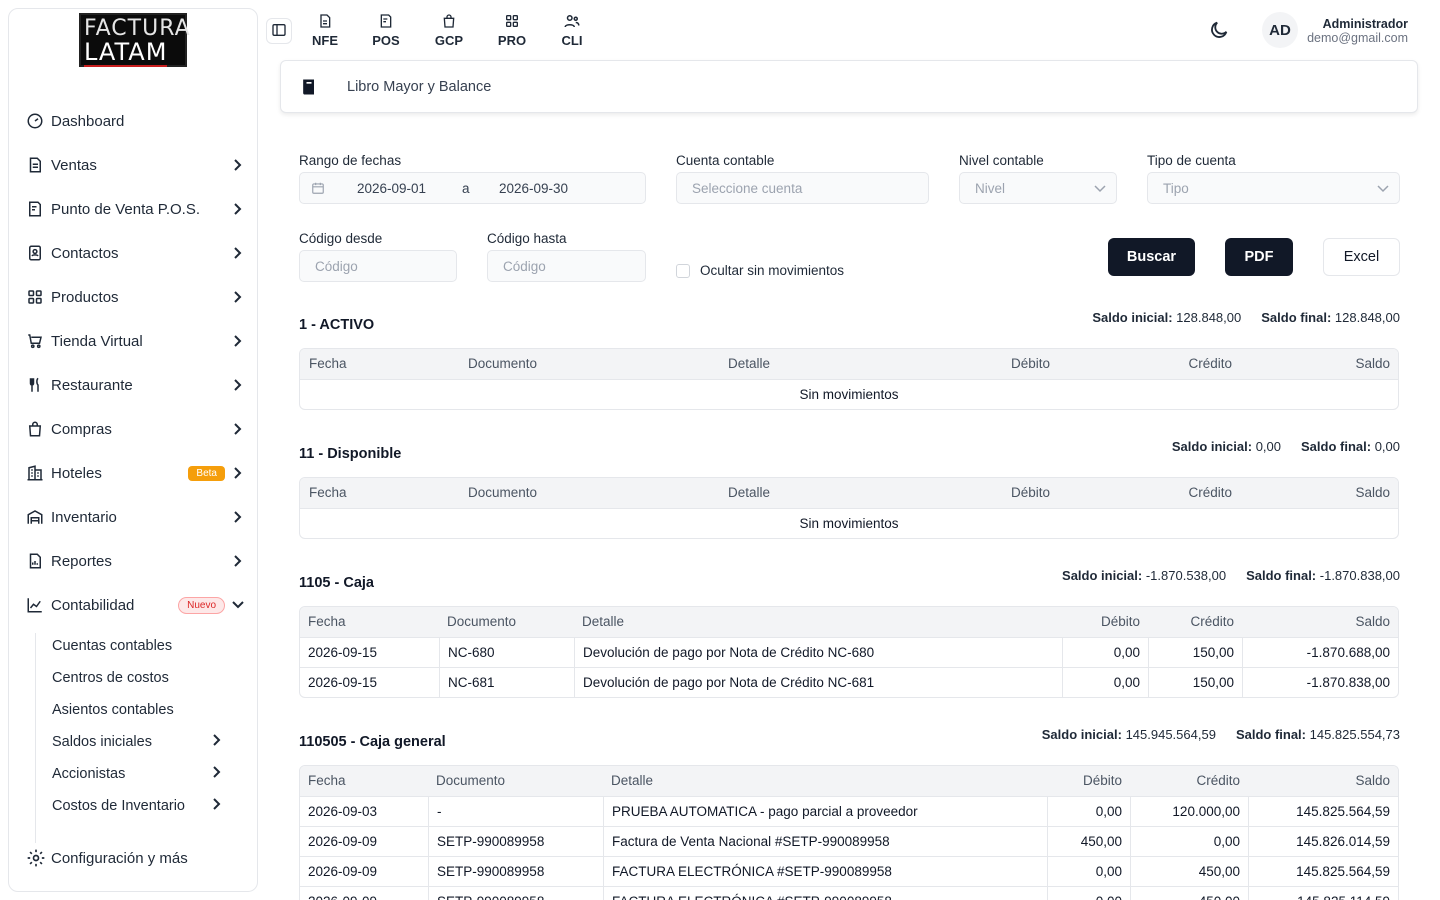 The image size is (1440, 900). Describe the element at coordinates (472, 188) in the screenshot. I see `date-range-picker: 2026-09-01 a 2026-09-30` at that location.